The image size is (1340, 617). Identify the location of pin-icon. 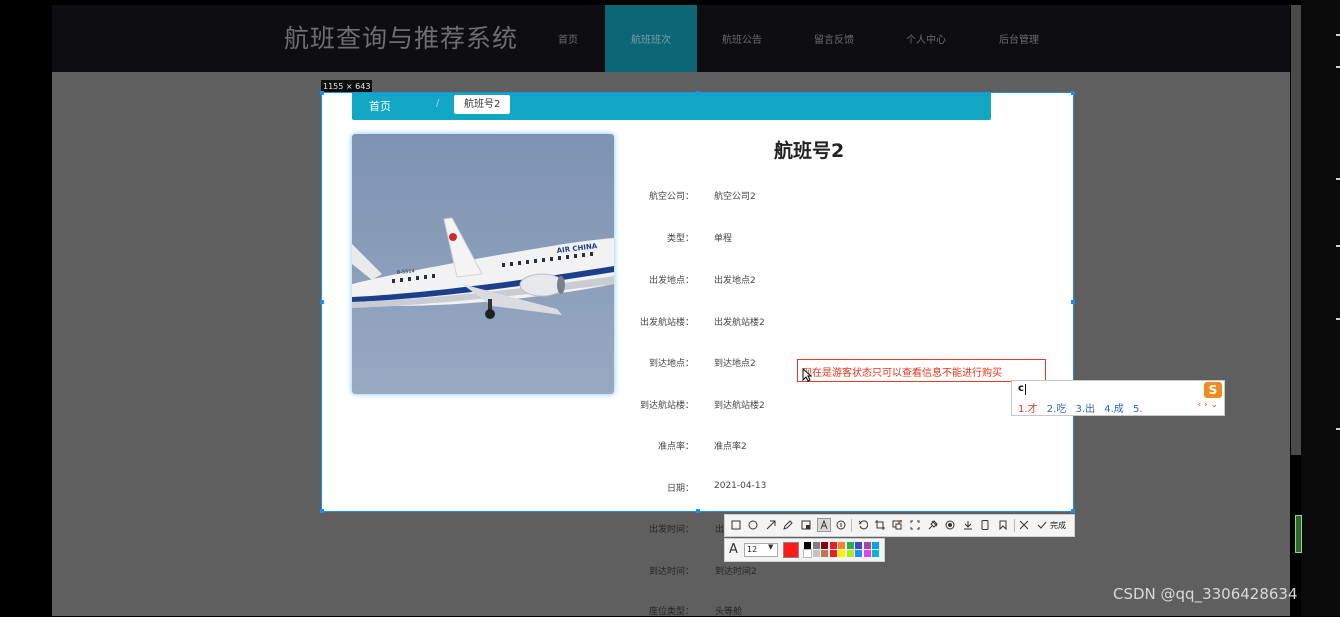
(933, 525).